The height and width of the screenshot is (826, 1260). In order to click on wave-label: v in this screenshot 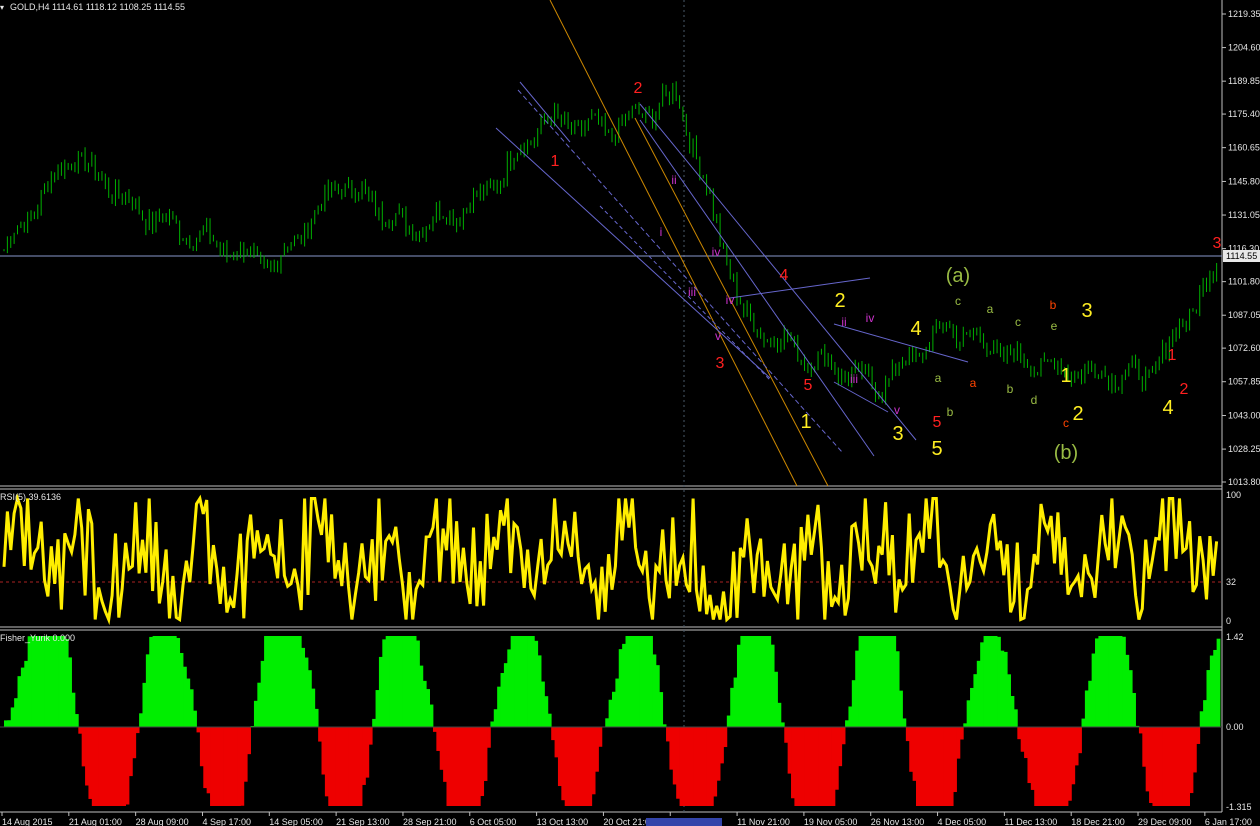, I will do `click(897, 410)`.